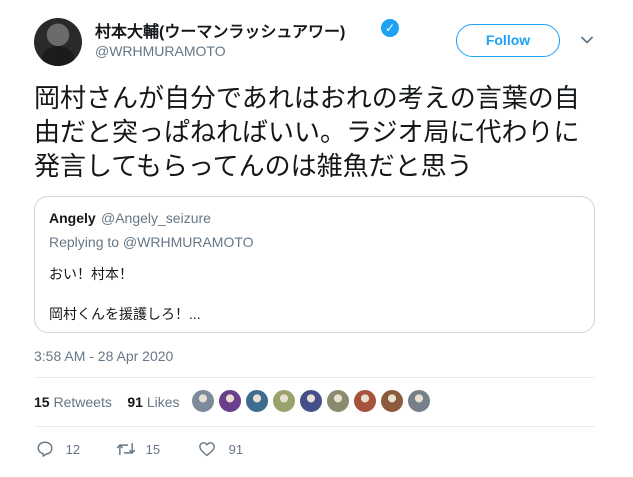  I want to click on retweets-count: 15, so click(42, 402).